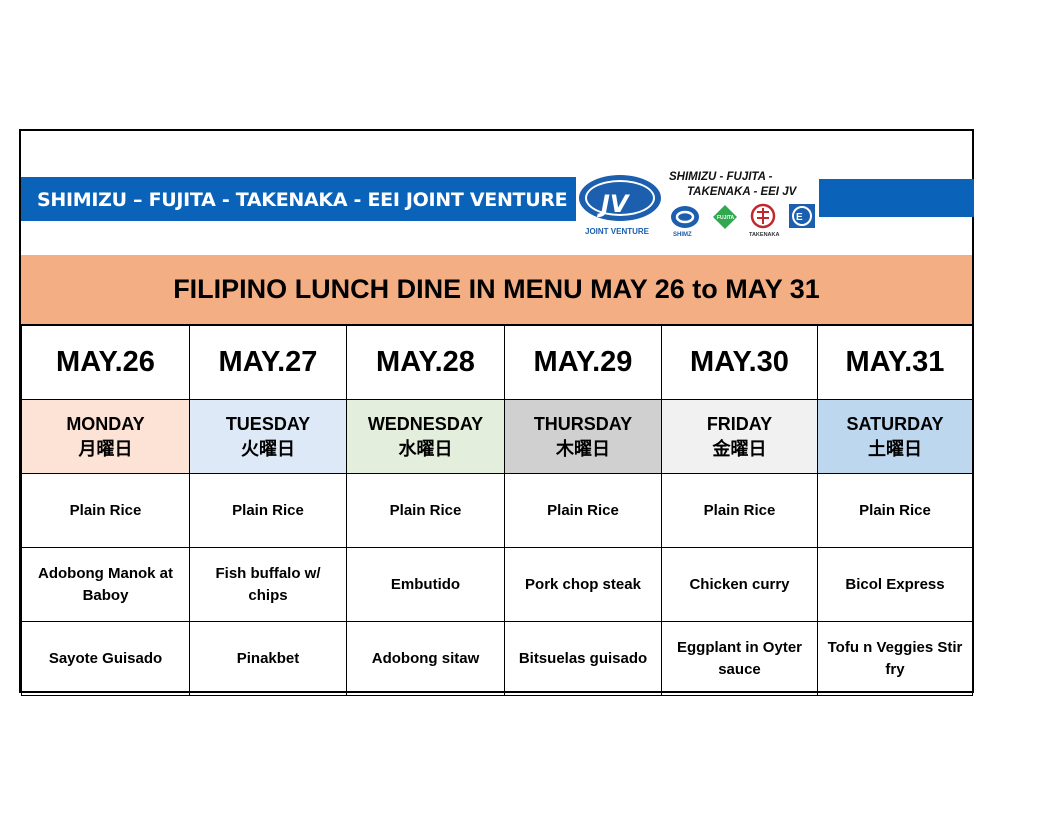 The image size is (1056, 816). I want to click on weekday-label: WEDNESDAY, so click(425, 423).